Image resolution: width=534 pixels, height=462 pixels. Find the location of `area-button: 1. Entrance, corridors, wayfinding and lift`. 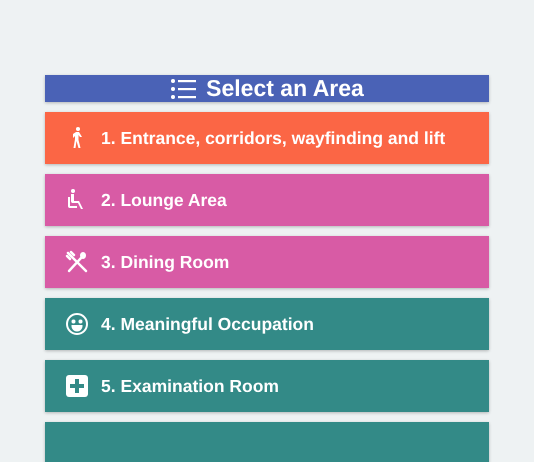

area-button: 1. Entrance, corridors, wayfinding and lift is located at coordinates (267, 138).